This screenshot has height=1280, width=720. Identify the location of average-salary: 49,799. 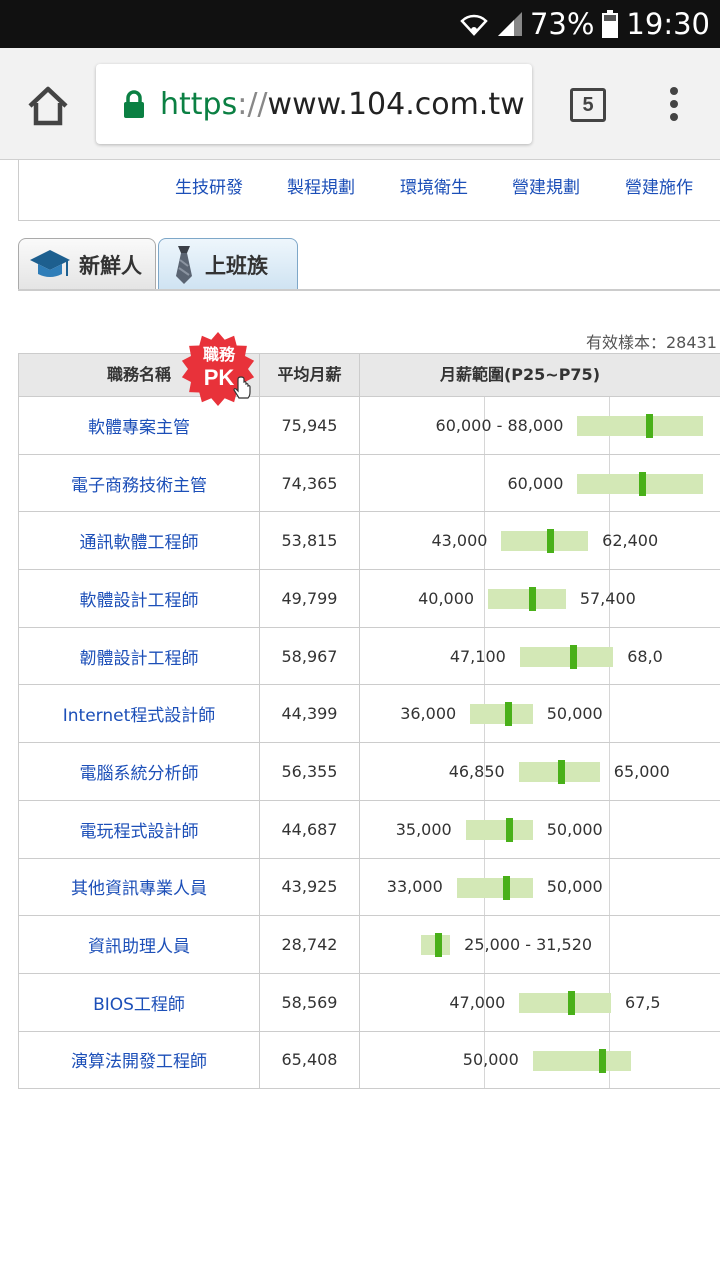
(309, 598).